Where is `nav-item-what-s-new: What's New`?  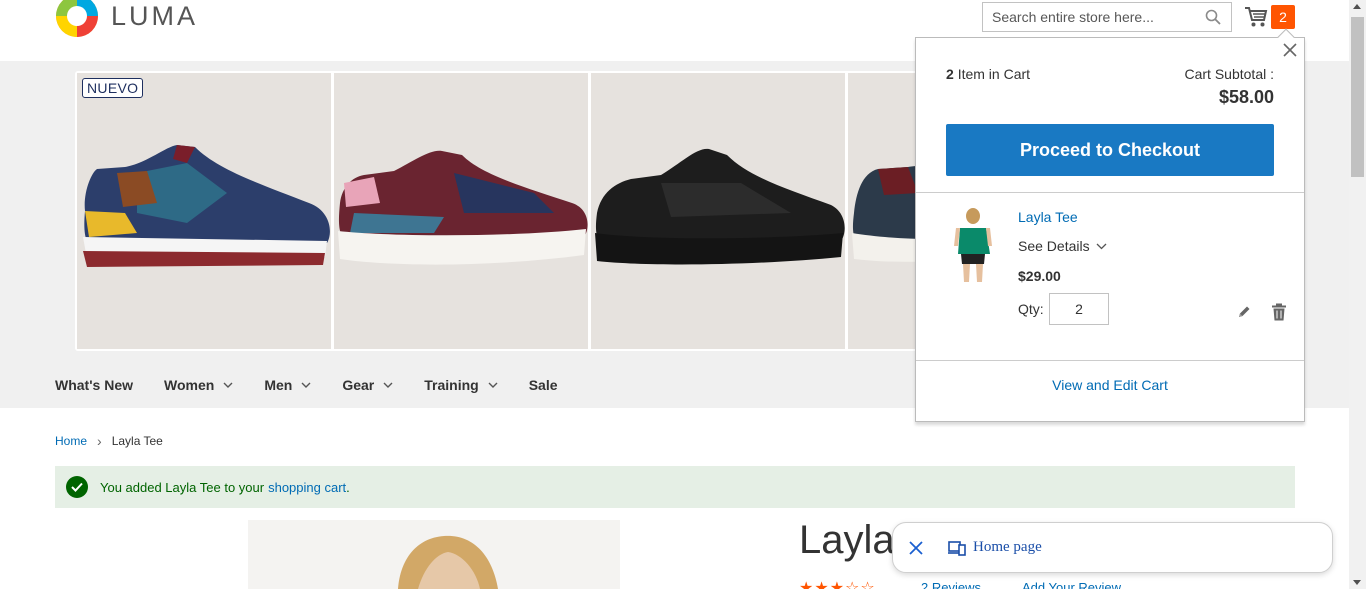 nav-item-what-s-new: What's New is located at coordinates (94, 385).